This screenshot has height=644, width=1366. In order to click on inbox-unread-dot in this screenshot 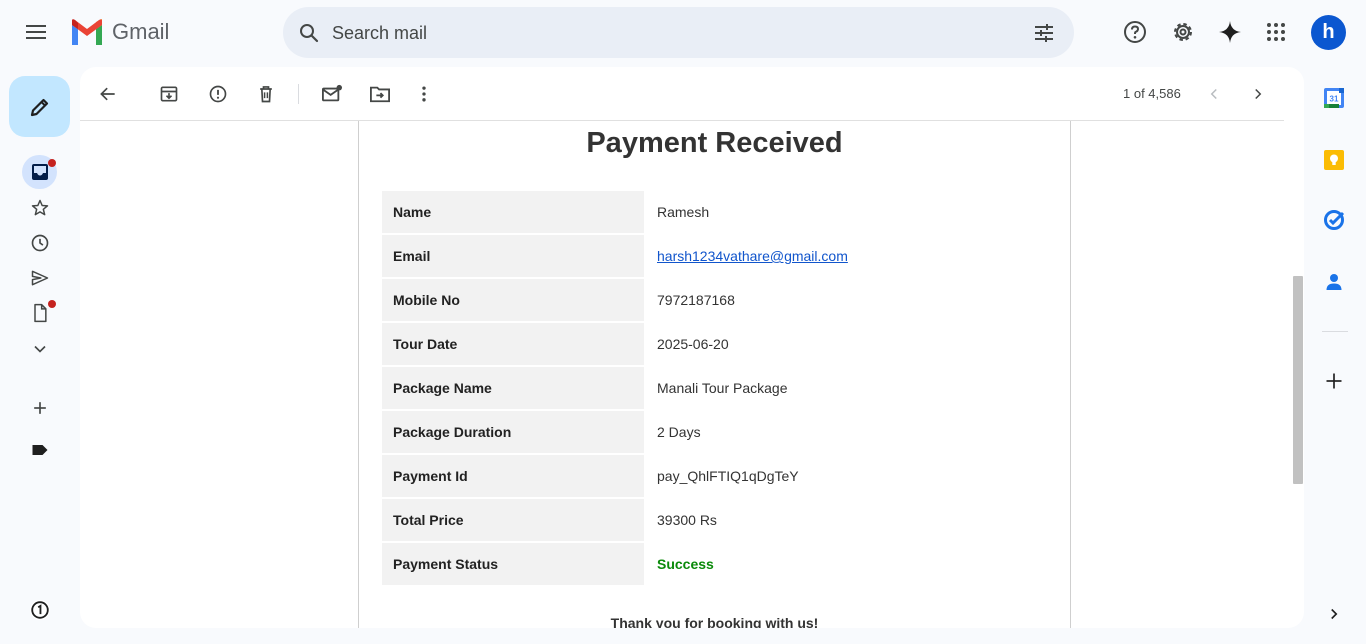, I will do `click(52, 163)`.